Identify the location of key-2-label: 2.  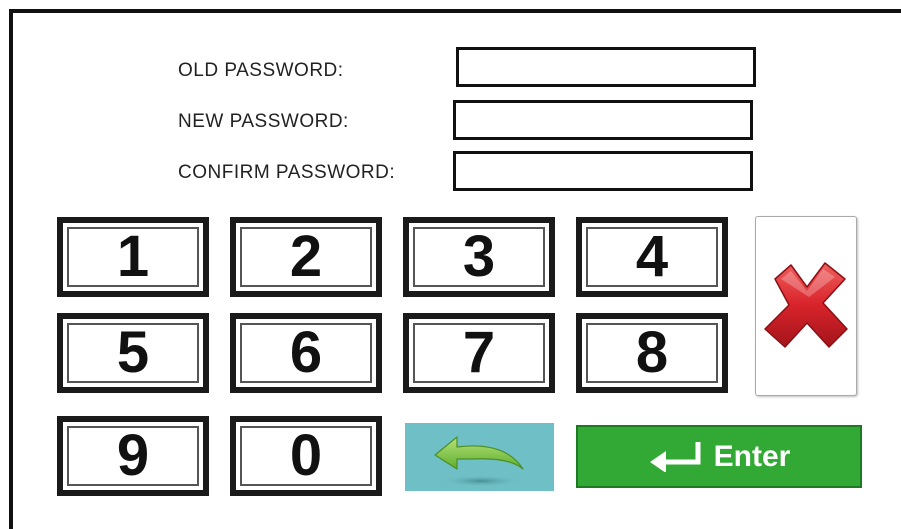
(306, 256).